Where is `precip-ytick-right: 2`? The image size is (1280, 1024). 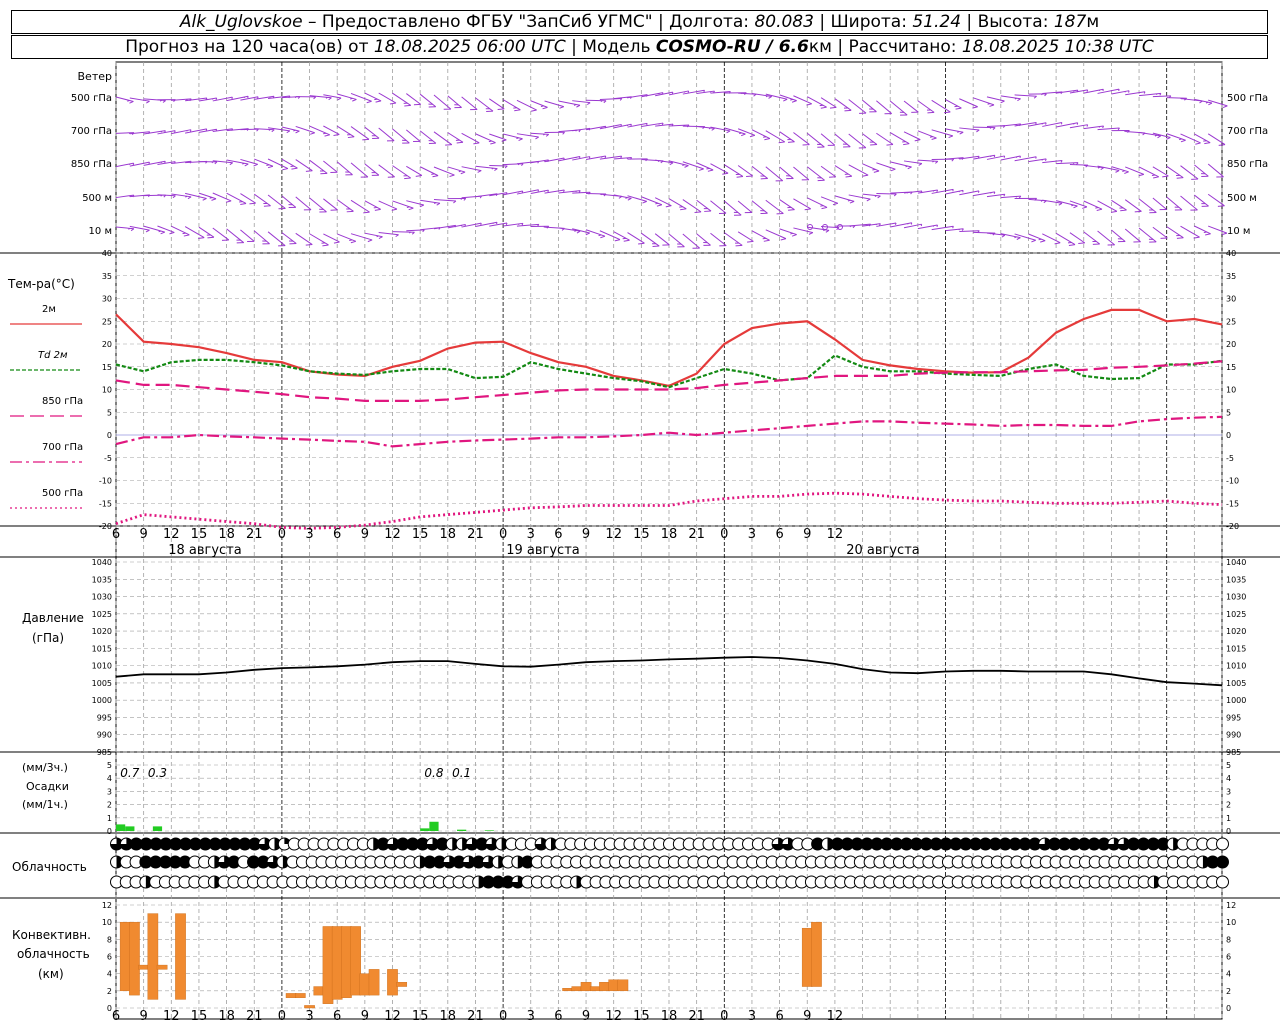 precip-ytick-right: 2 is located at coordinates (1228, 805).